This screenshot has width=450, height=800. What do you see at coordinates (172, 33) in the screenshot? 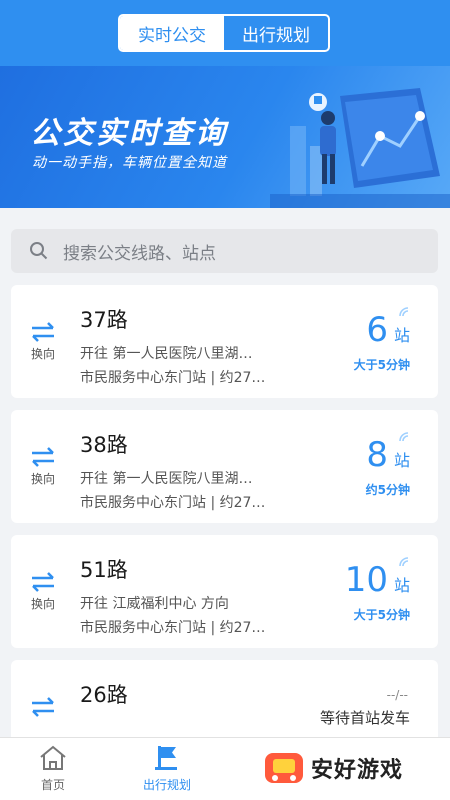
I see `tab-realtime-bus: 实时公交` at bounding box center [172, 33].